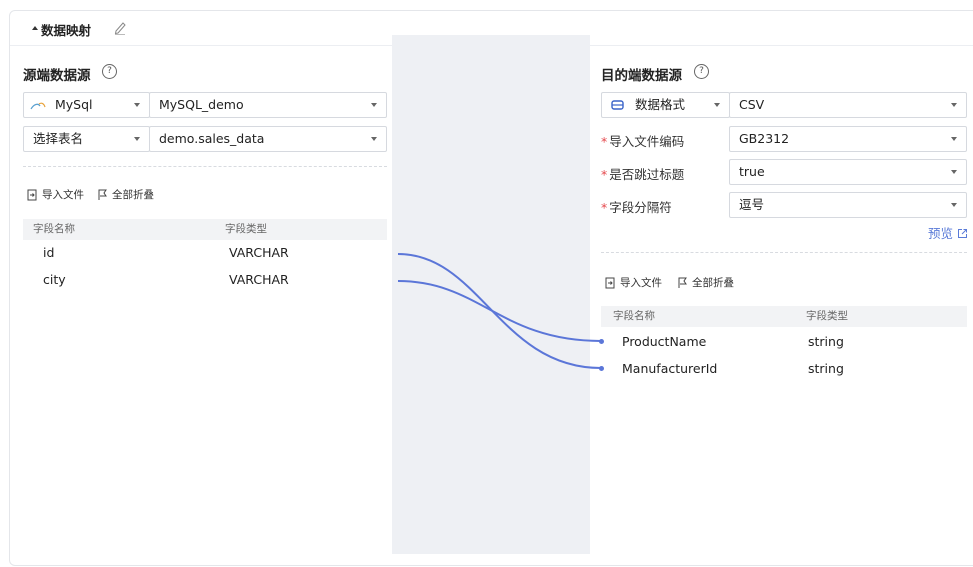 The height and width of the screenshot is (567, 973). I want to click on skip-header-label: * 是否跳过标题, so click(642, 173).